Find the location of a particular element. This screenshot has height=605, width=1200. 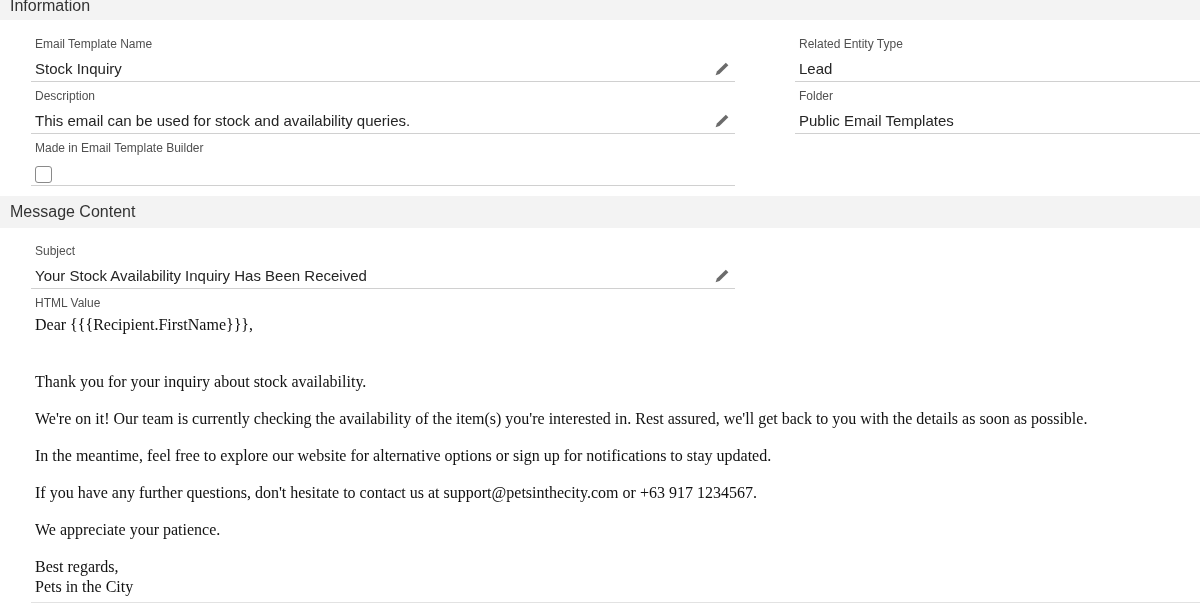

section-header: Message Content is located at coordinates (600, 212).